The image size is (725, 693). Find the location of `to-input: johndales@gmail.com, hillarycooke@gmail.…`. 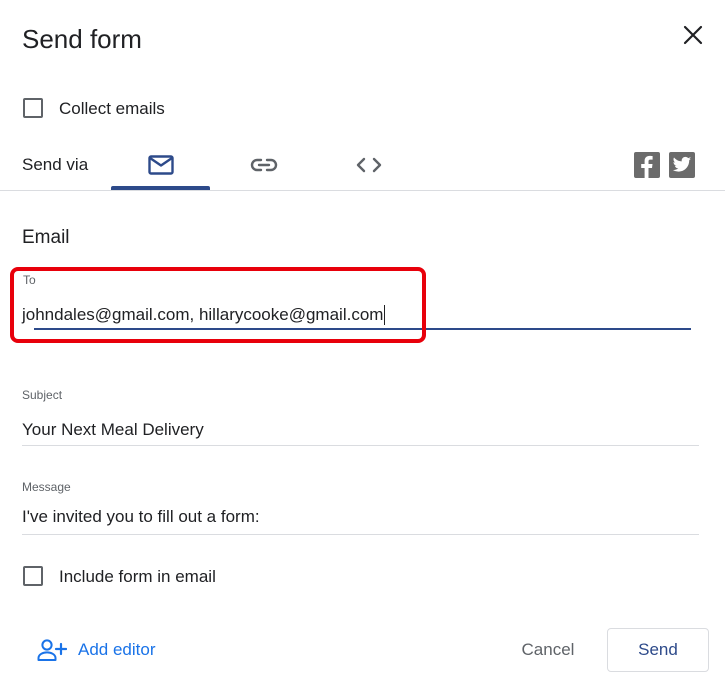

to-input: johndales@gmail.com, hillarycooke@gmail.… is located at coordinates (204, 315).